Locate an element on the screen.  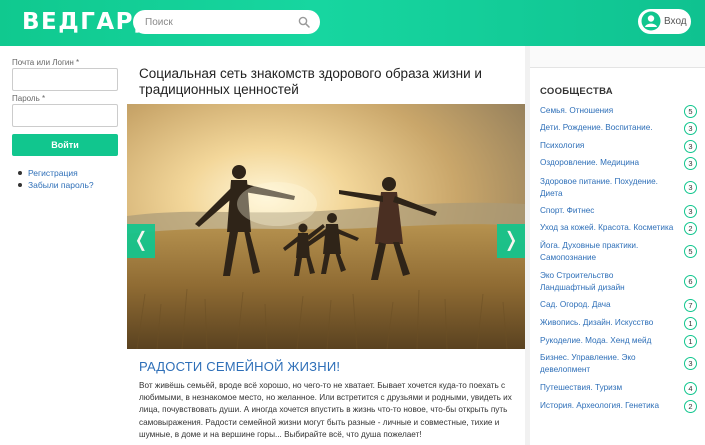
auth-links: Регистрация Забыли пароль? is located at coordinates (56, 179).